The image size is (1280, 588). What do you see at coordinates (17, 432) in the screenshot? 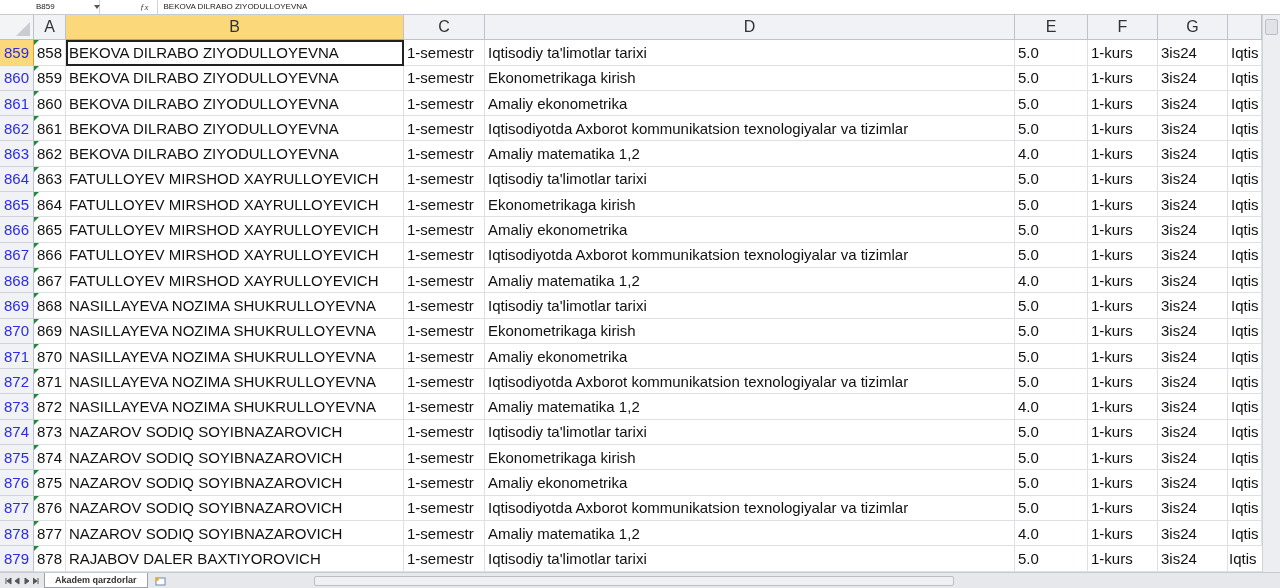
I see `row-header: 874` at bounding box center [17, 432].